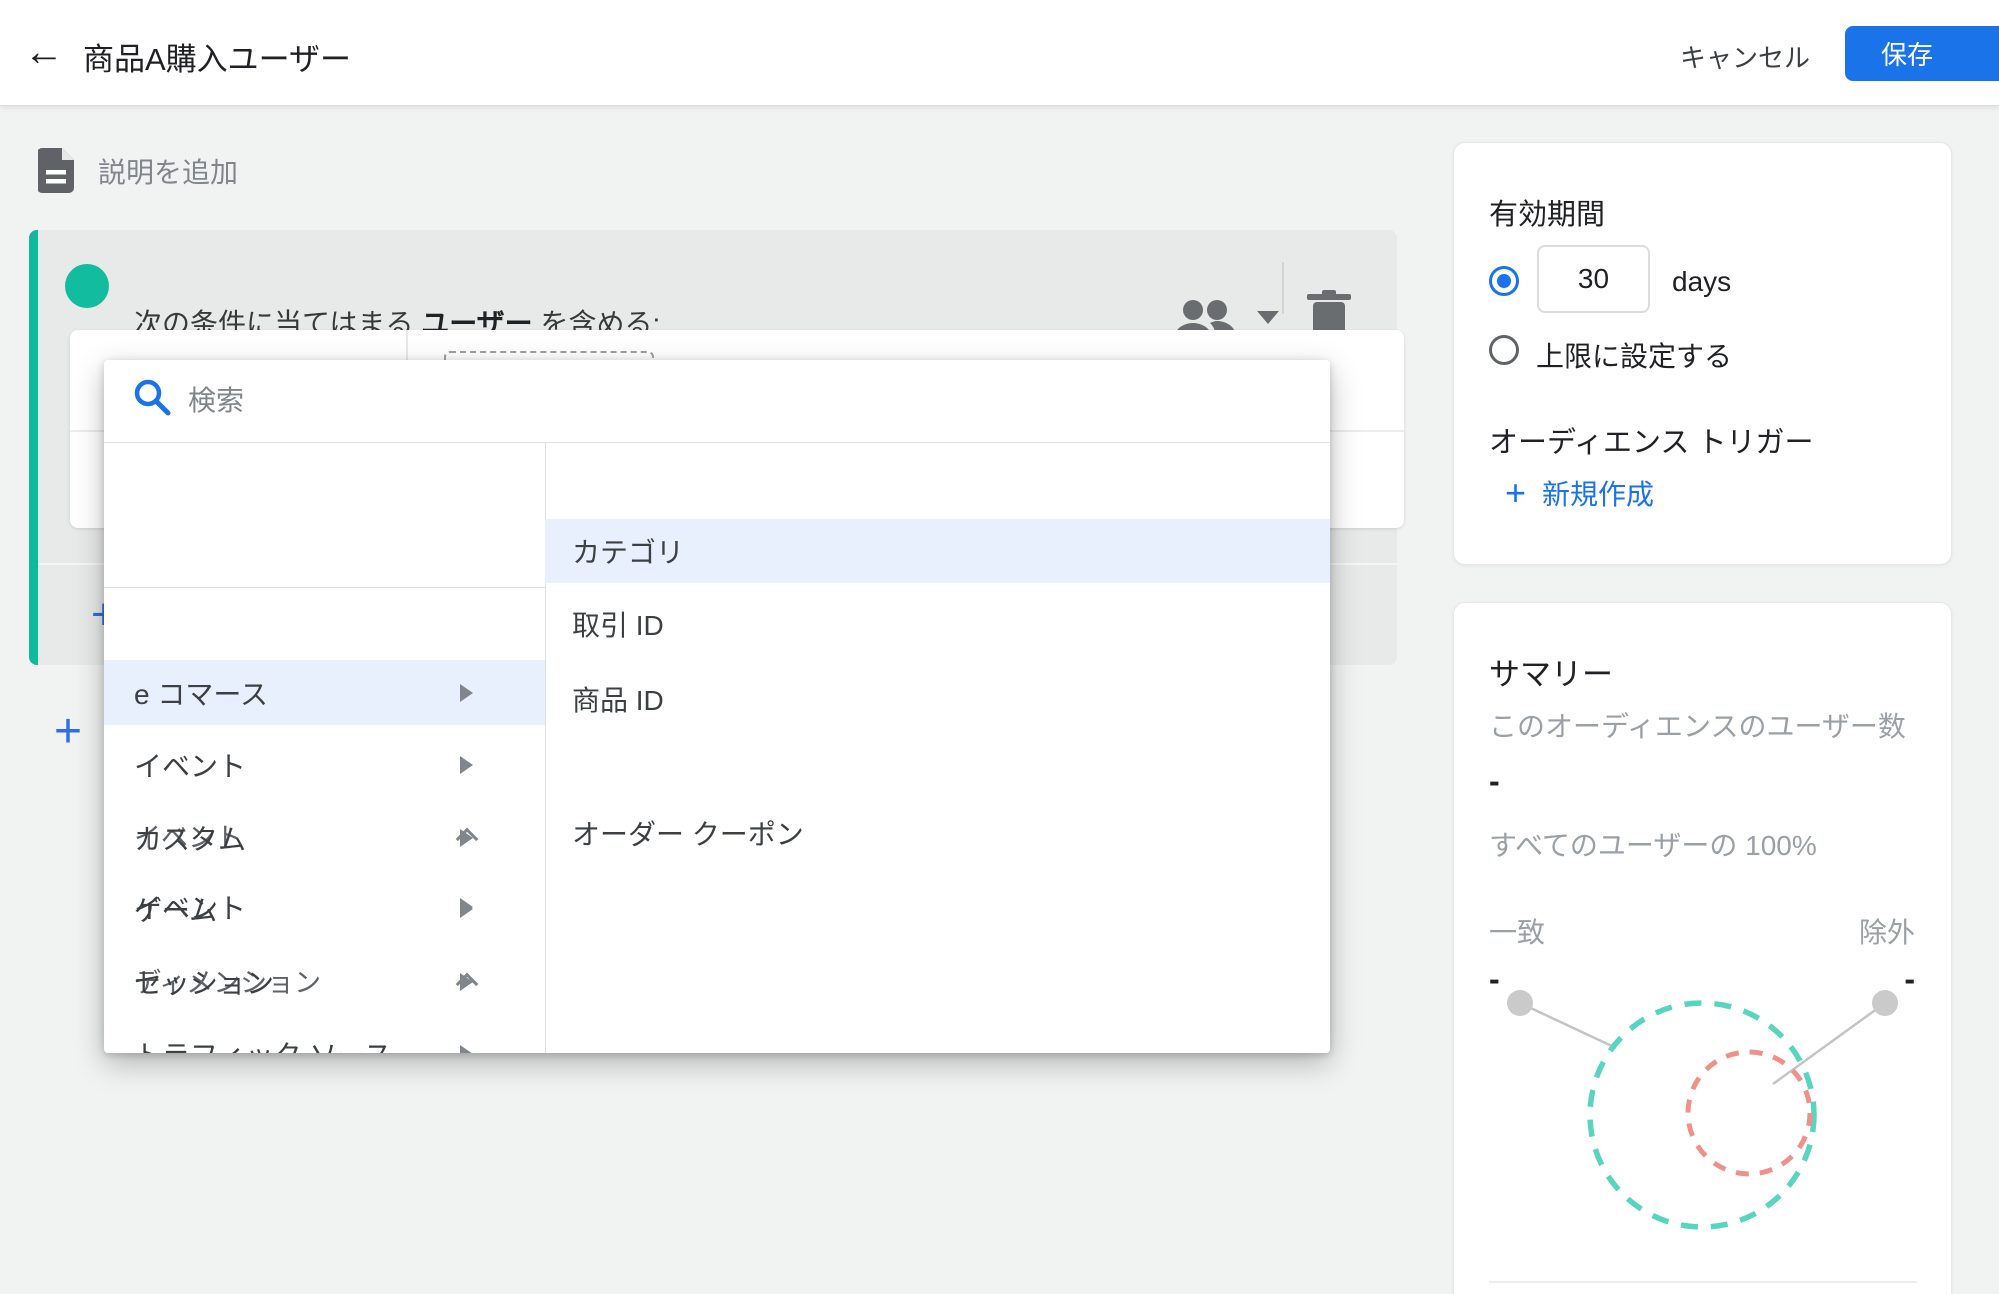  Describe the element at coordinates (324, 765) in the screenshot. I see `menu-item-events2: イベント` at that location.